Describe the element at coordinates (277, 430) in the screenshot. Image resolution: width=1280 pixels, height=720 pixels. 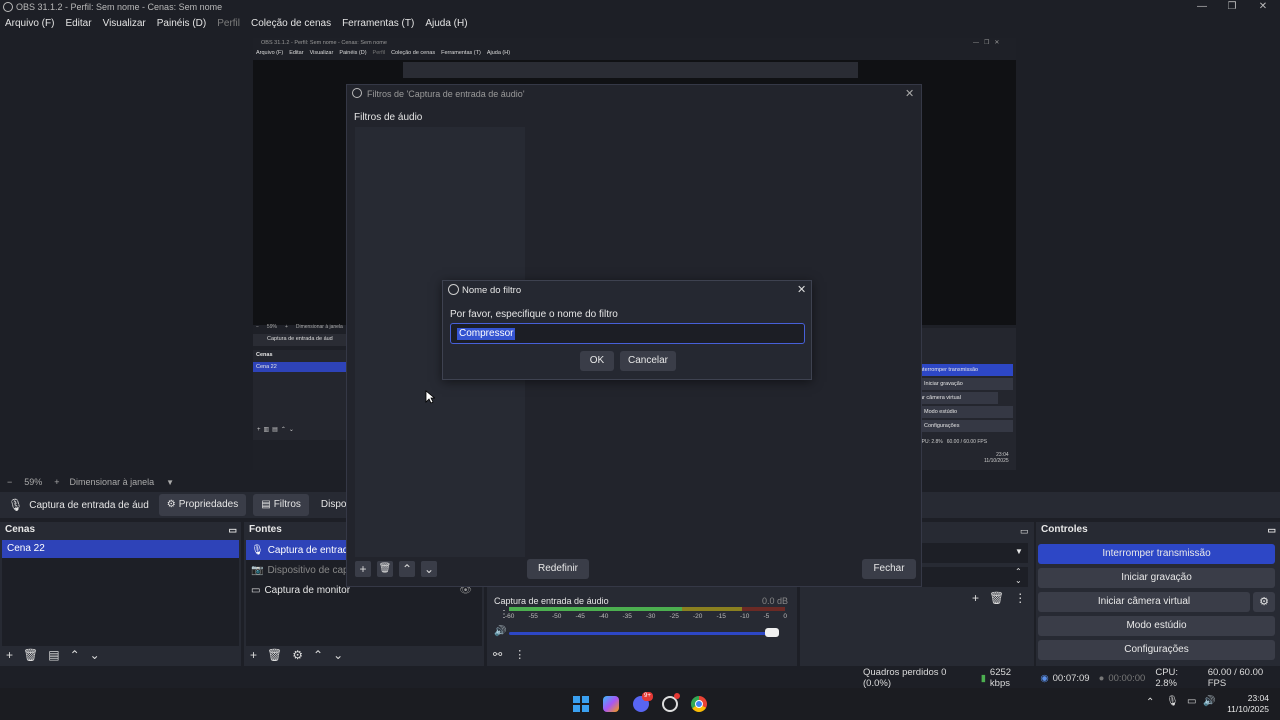
I see `nested-scene-tools-icon: +▥▤⌃⌄` at that location.